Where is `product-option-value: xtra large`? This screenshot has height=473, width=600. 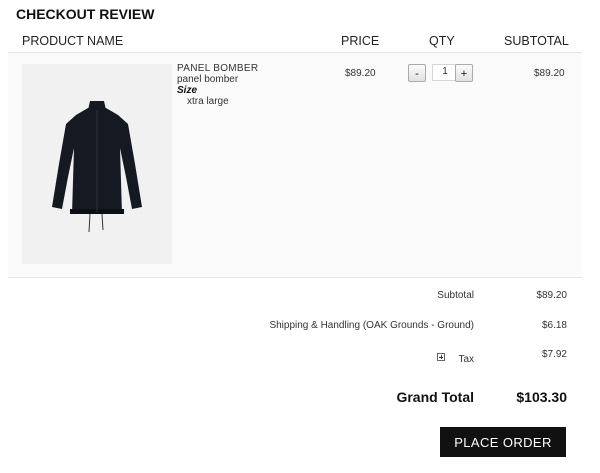
product-option-value: xtra large is located at coordinates (208, 101).